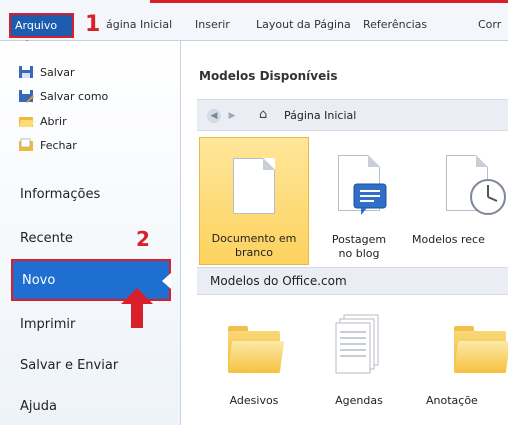  I want to click on menu-salvar-como: Salvar como, so click(63, 96).